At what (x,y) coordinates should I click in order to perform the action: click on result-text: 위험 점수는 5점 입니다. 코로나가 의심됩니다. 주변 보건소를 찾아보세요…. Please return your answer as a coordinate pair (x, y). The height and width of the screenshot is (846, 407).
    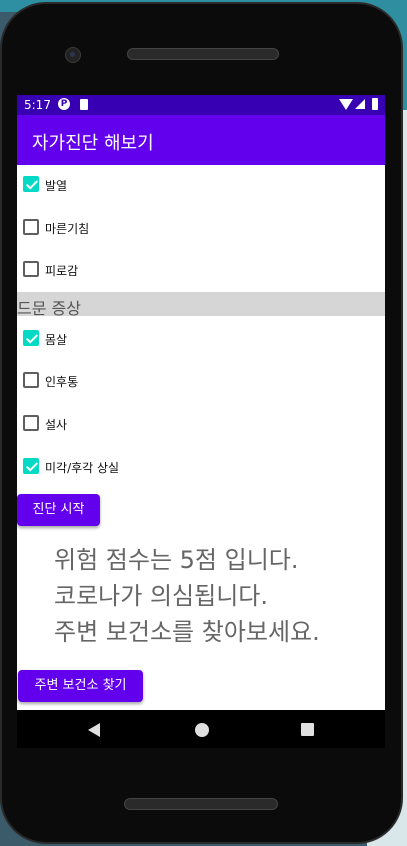
    Looking at the image, I should click on (187, 596).